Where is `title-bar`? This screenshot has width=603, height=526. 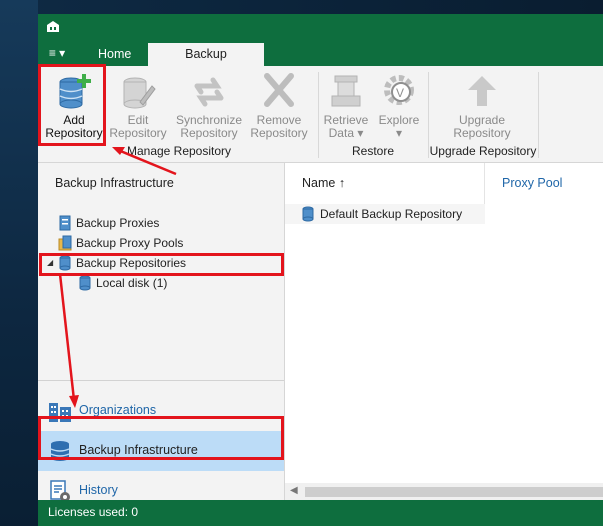
title-bar is located at coordinates (320, 27).